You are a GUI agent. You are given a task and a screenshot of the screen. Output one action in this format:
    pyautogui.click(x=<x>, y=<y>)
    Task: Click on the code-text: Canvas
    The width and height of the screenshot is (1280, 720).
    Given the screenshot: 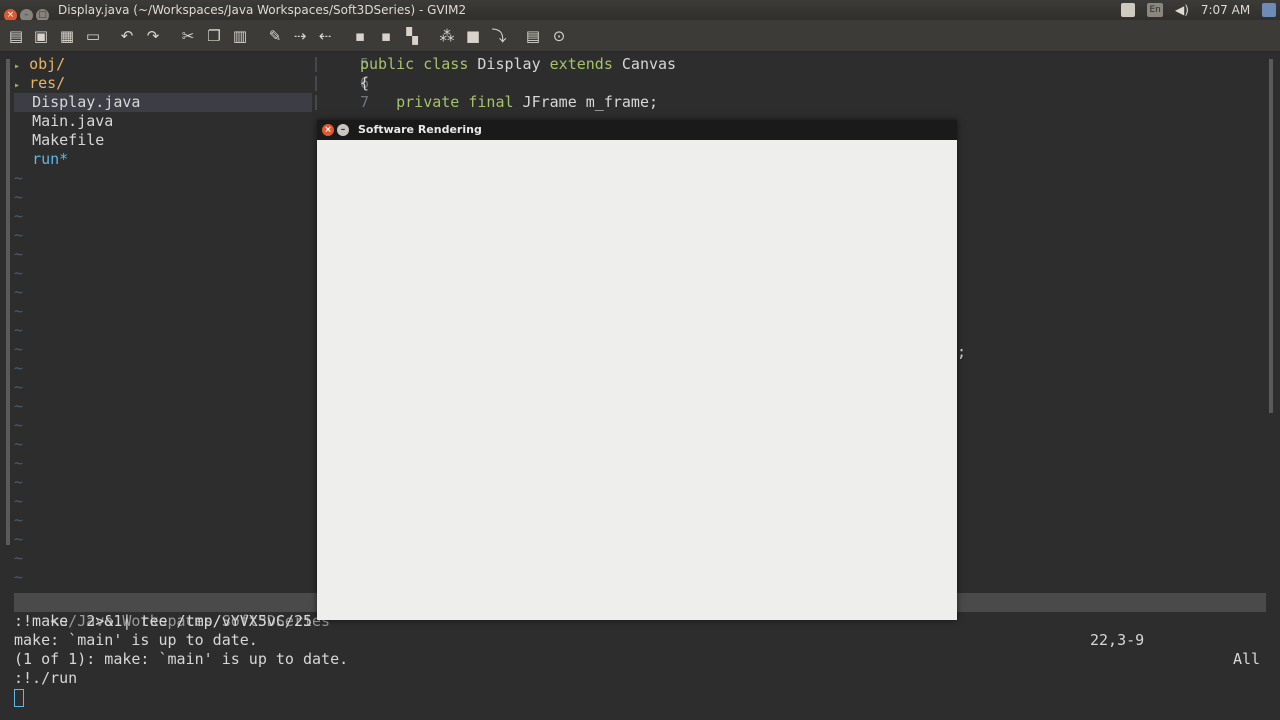 What is the action you would take?
    pyautogui.click(x=644, y=64)
    